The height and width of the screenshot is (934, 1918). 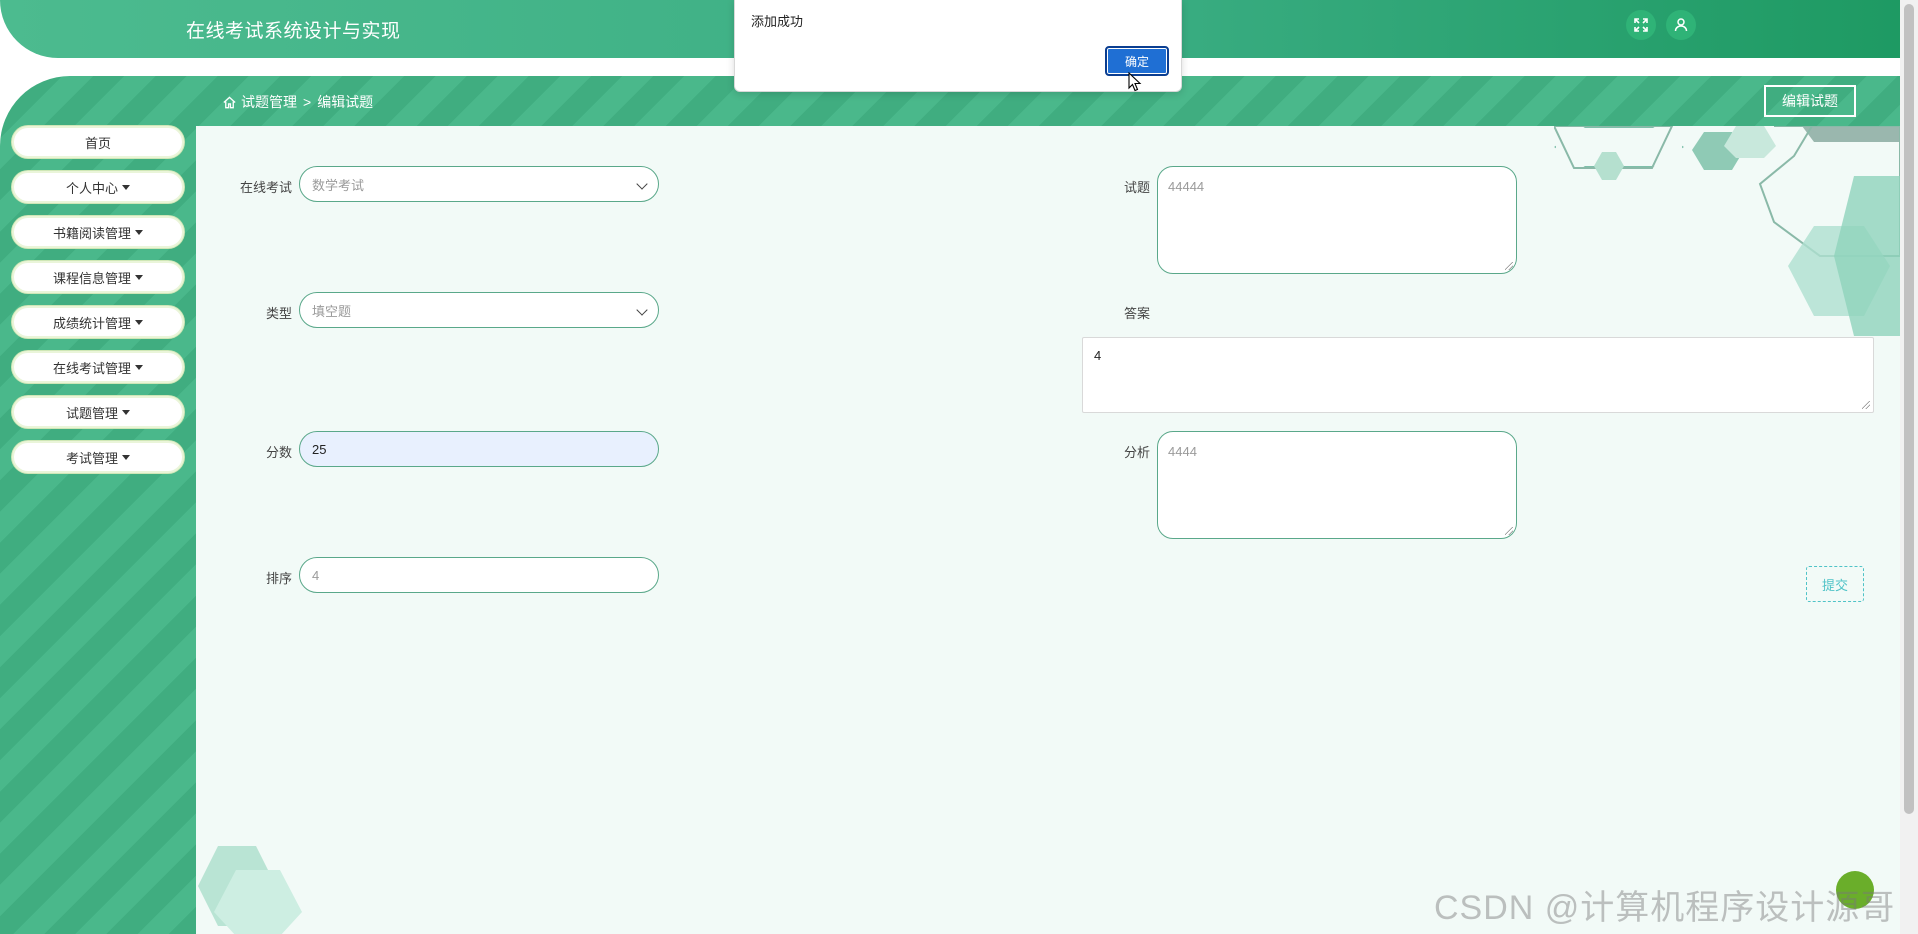 I want to click on user-icon, so click(x=1681, y=25).